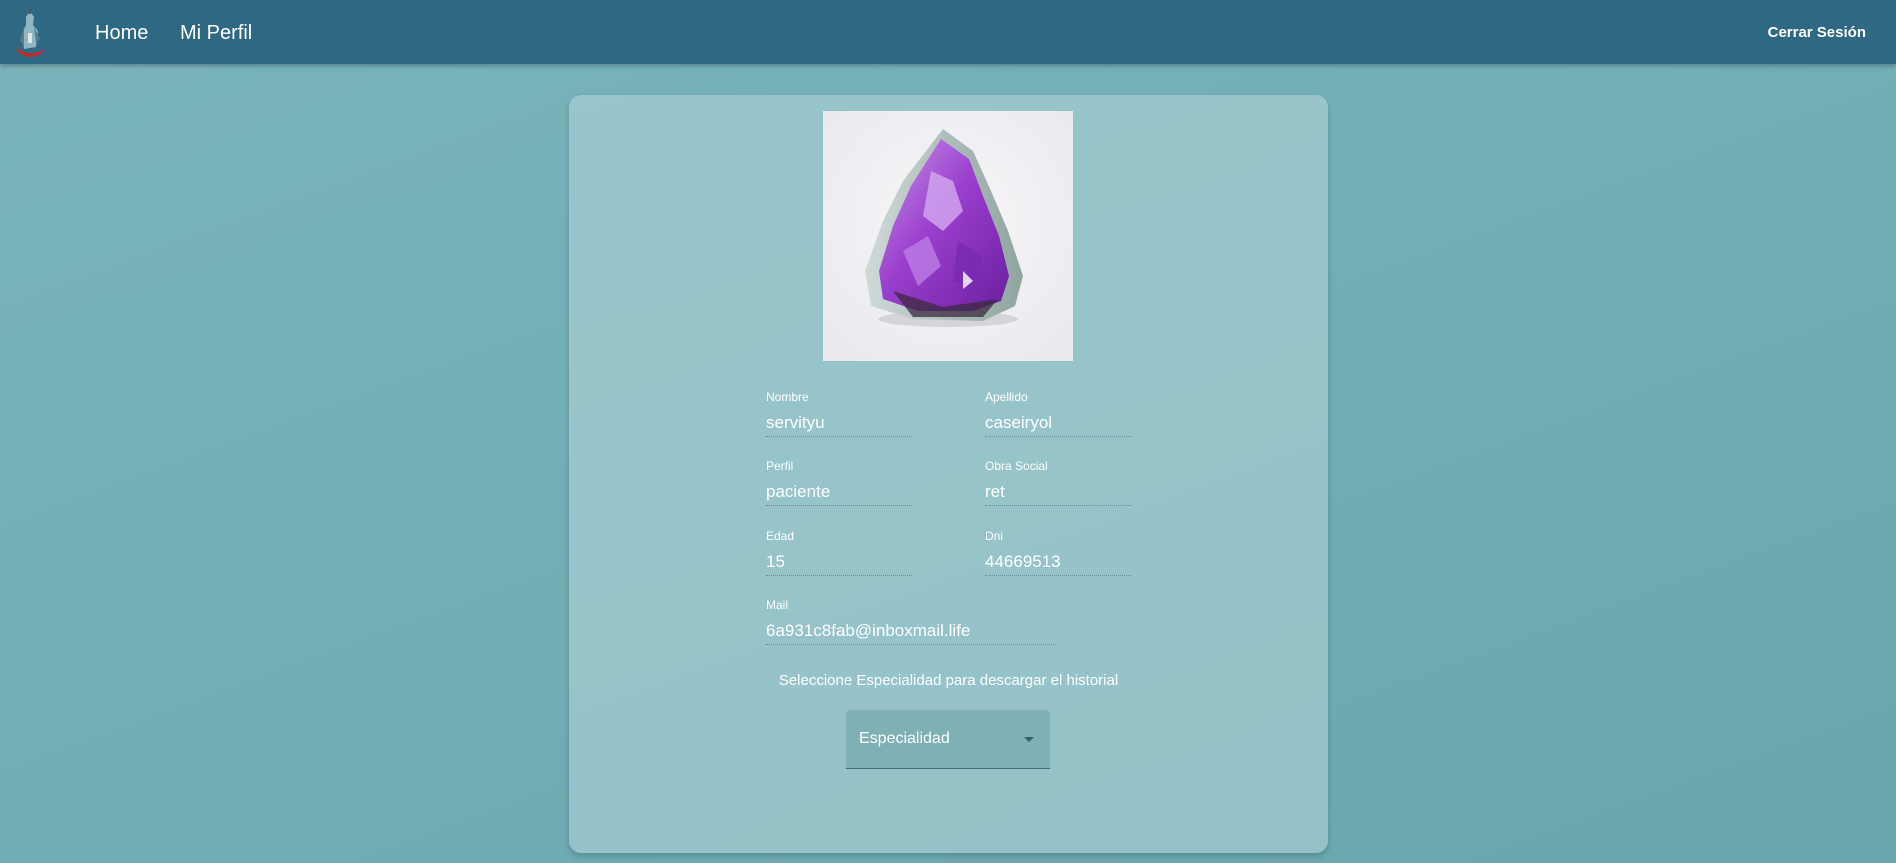  What do you see at coordinates (798, 491) in the screenshot?
I see `perfil-value: paciente` at bounding box center [798, 491].